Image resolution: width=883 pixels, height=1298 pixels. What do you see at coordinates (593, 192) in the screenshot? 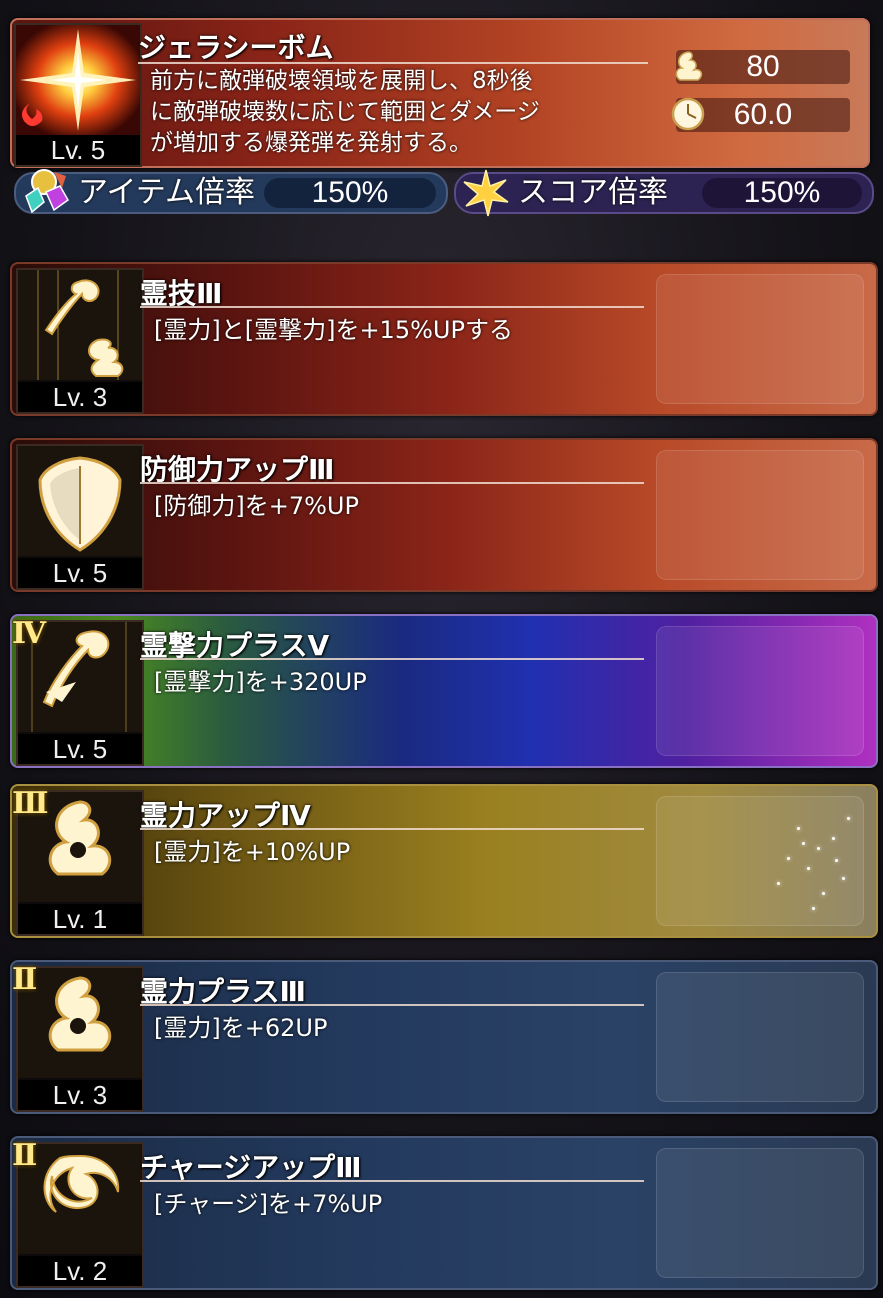
I see `score-rate-label: スコア倍率` at bounding box center [593, 192].